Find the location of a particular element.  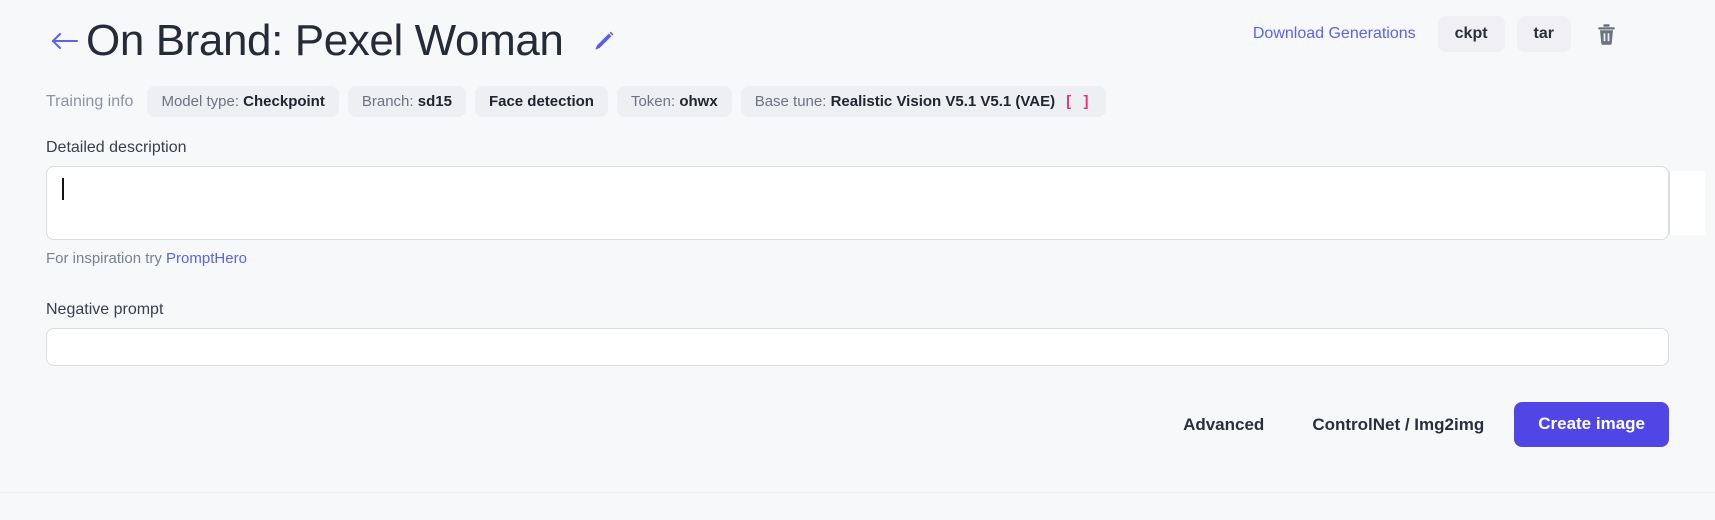

negative-prompt-block: Negative prompt is located at coordinates (857, 334).